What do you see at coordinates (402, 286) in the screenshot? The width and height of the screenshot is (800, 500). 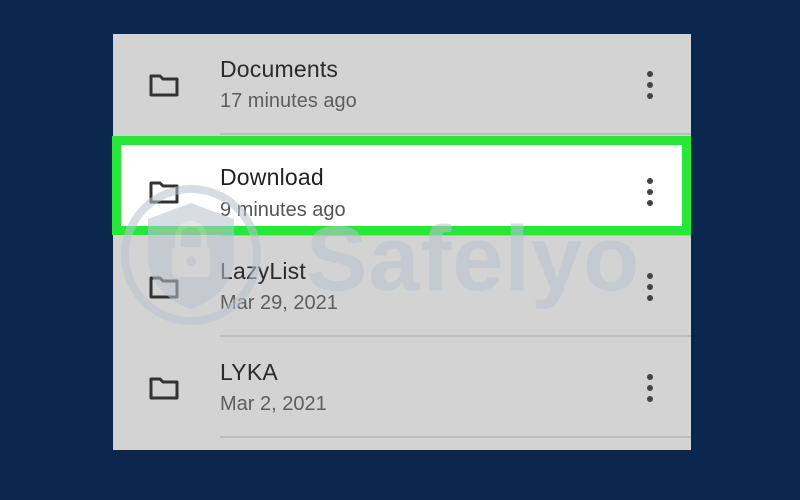 I see `file-row-lazylist: LazyList Mar 29, 2021` at bounding box center [402, 286].